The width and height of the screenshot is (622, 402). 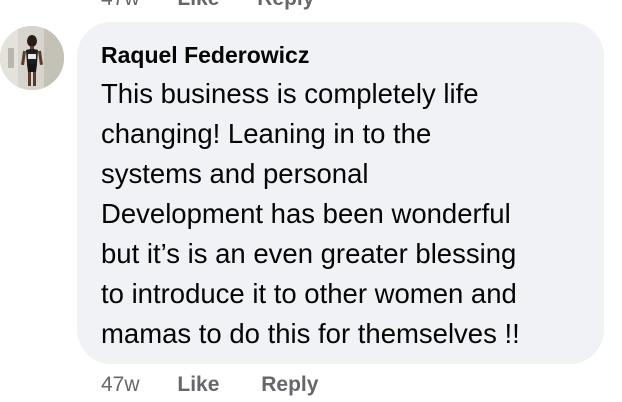 I want to click on avatar, so click(x=32, y=58).